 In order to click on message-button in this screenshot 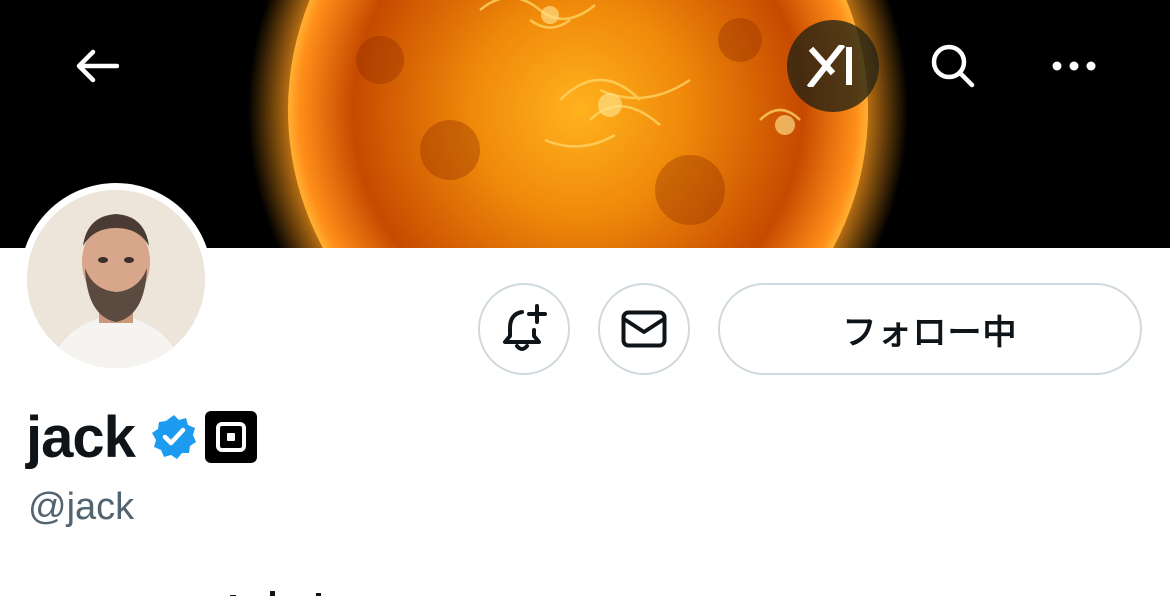, I will do `click(644, 329)`.